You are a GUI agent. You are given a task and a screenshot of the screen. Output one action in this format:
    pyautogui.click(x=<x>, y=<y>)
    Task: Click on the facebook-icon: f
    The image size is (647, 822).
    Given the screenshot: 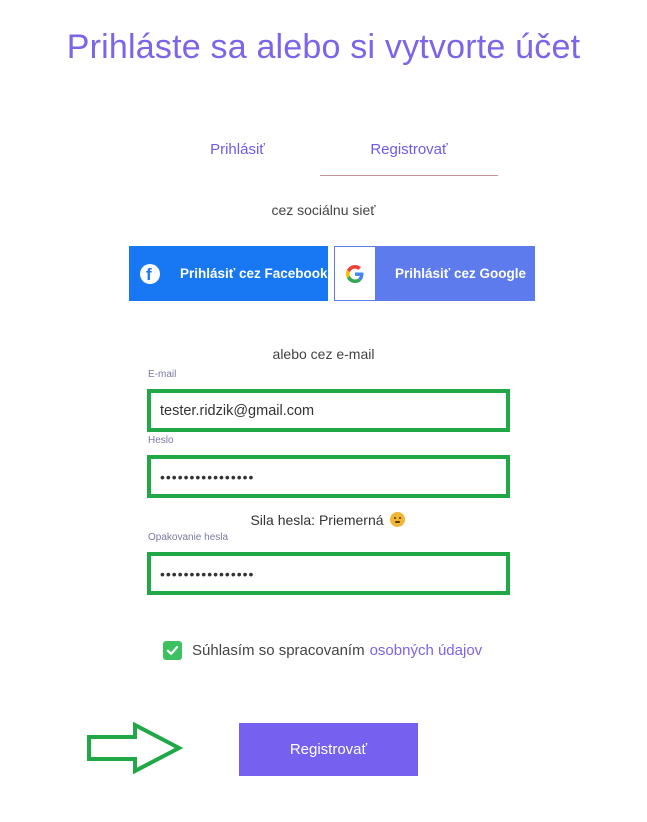 What is the action you would take?
    pyautogui.click(x=150, y=273)
    